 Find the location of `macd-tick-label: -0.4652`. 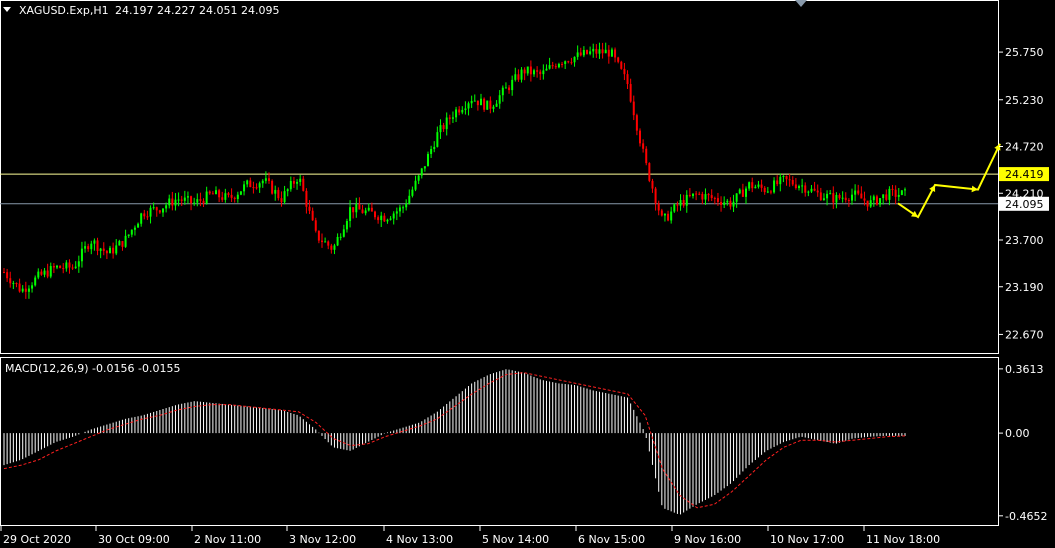

macd-tick-label: -0.4652 is located at coordinates (1026, 516).